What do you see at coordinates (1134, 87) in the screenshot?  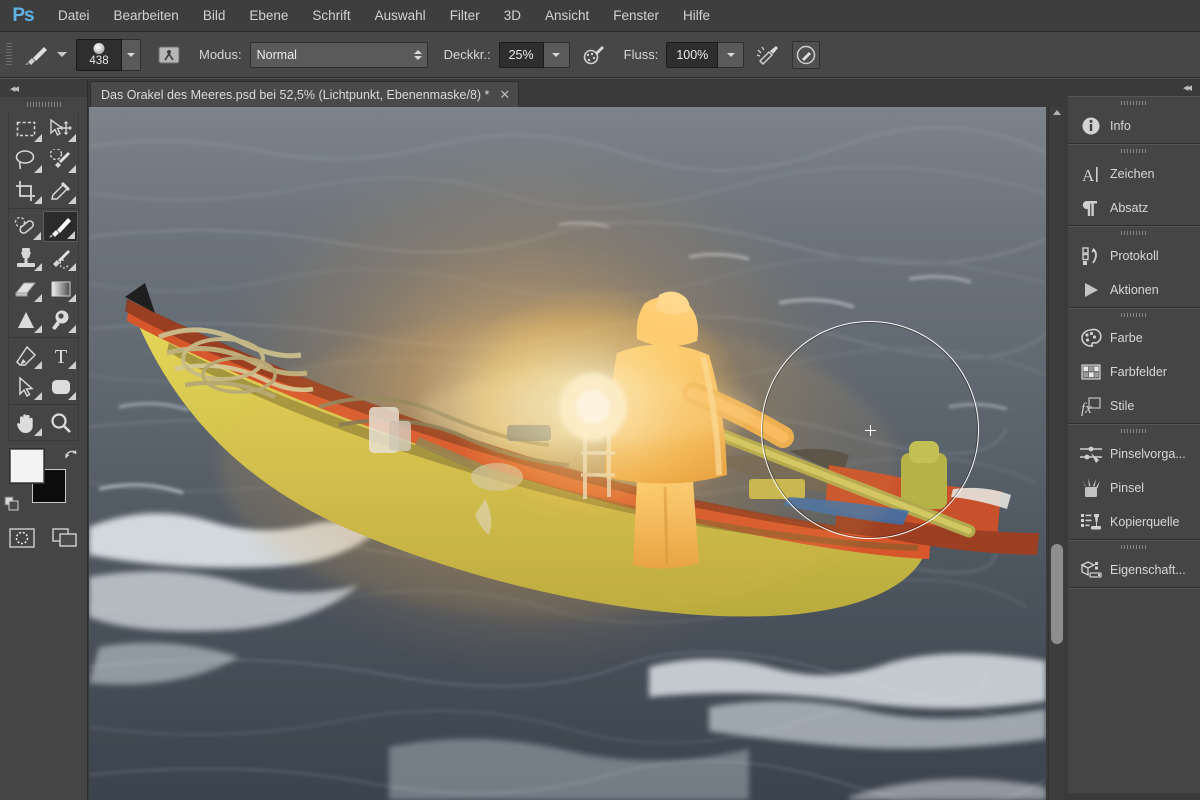 I see `dock-expand-button: ◂◂` at bounding box center [1134, 87].